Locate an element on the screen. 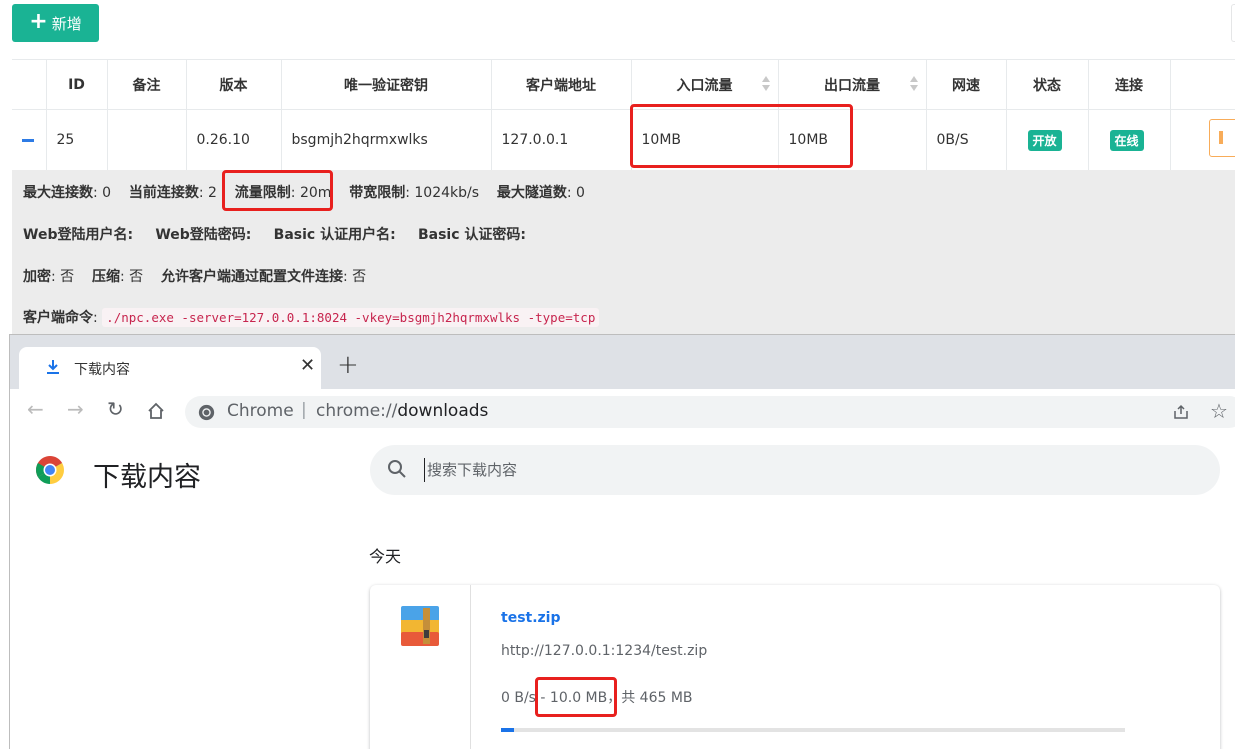  browser-toolbar: ← → ↻ Chrome | chrome://downloads ☆ is located at coordinates (622, 411).